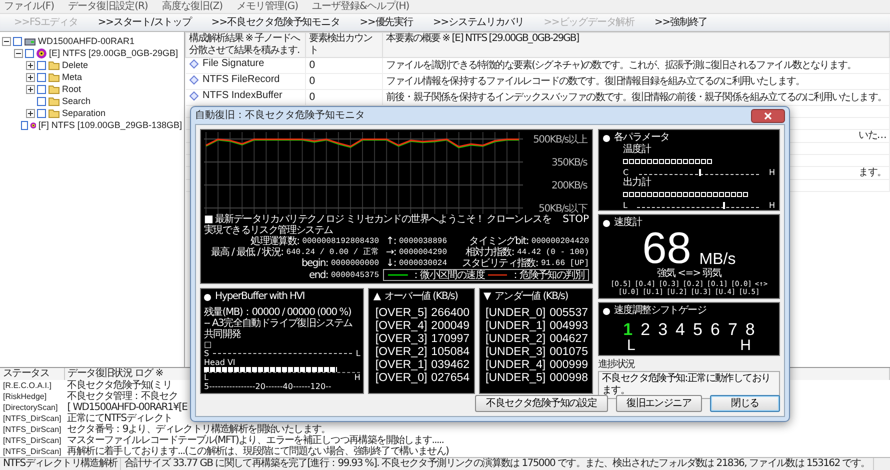 The height and width of the screenshot is (470, 890). I want to click on table-cell: ファイル情報を保持するファイルレコードの数です。復旧情報目録を組み立てるのに利用いたします。, so click(595, 81).